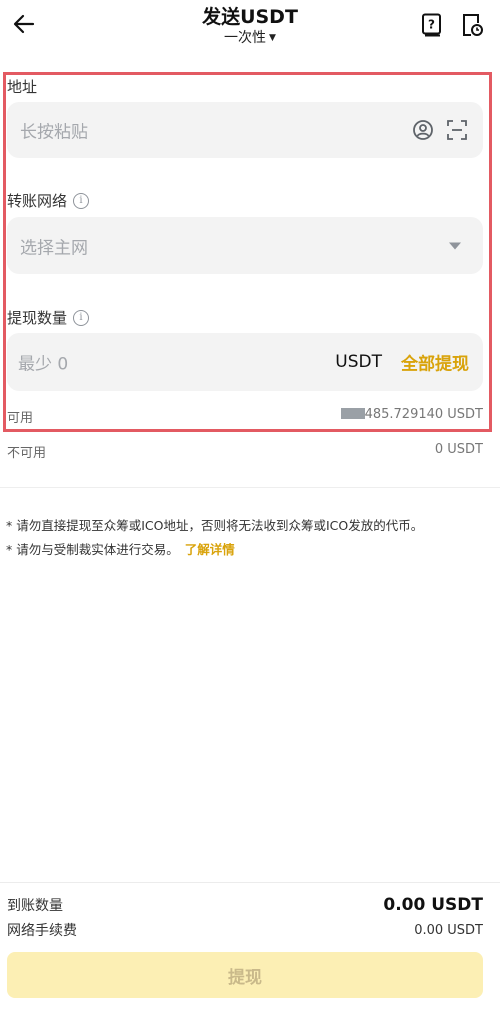 This screenshot has height=1013, width=500. I want to click on address-label: 地址, so click(22, 86).